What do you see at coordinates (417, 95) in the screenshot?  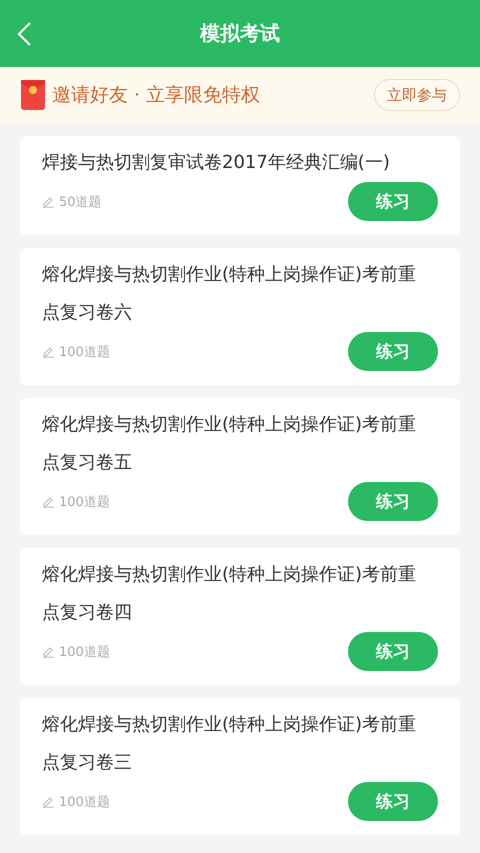 I see `join-button: 立即参与` at bounding box center [417, 95].